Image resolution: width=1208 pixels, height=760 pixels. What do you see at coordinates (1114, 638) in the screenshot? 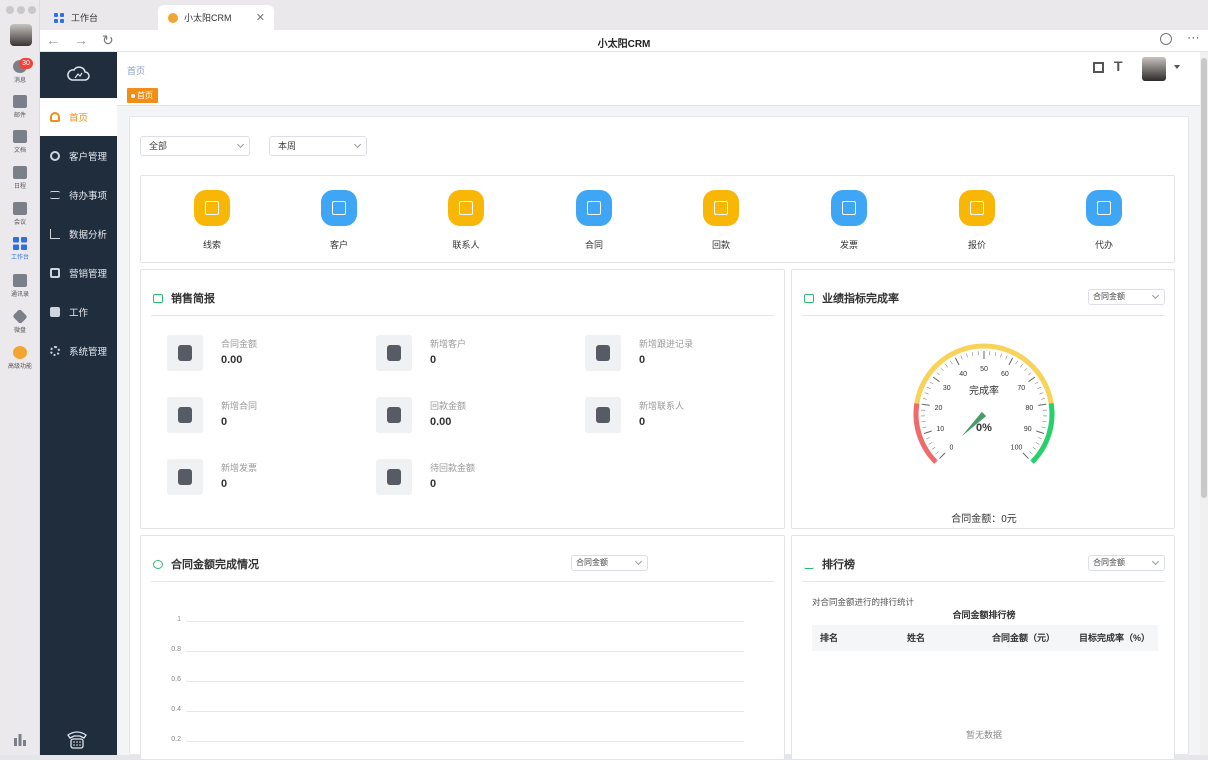
I see `column-header: 目标完成率（%）` at bounding box center [1114, 638].